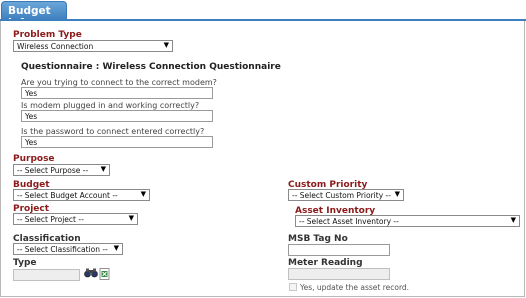 The height and width of the screenshot is (298, 526). Describe the element at coordinates (341, 195) in the screenshot. I see `custom-priority-value: -- Select Custom Priority --` at that location.